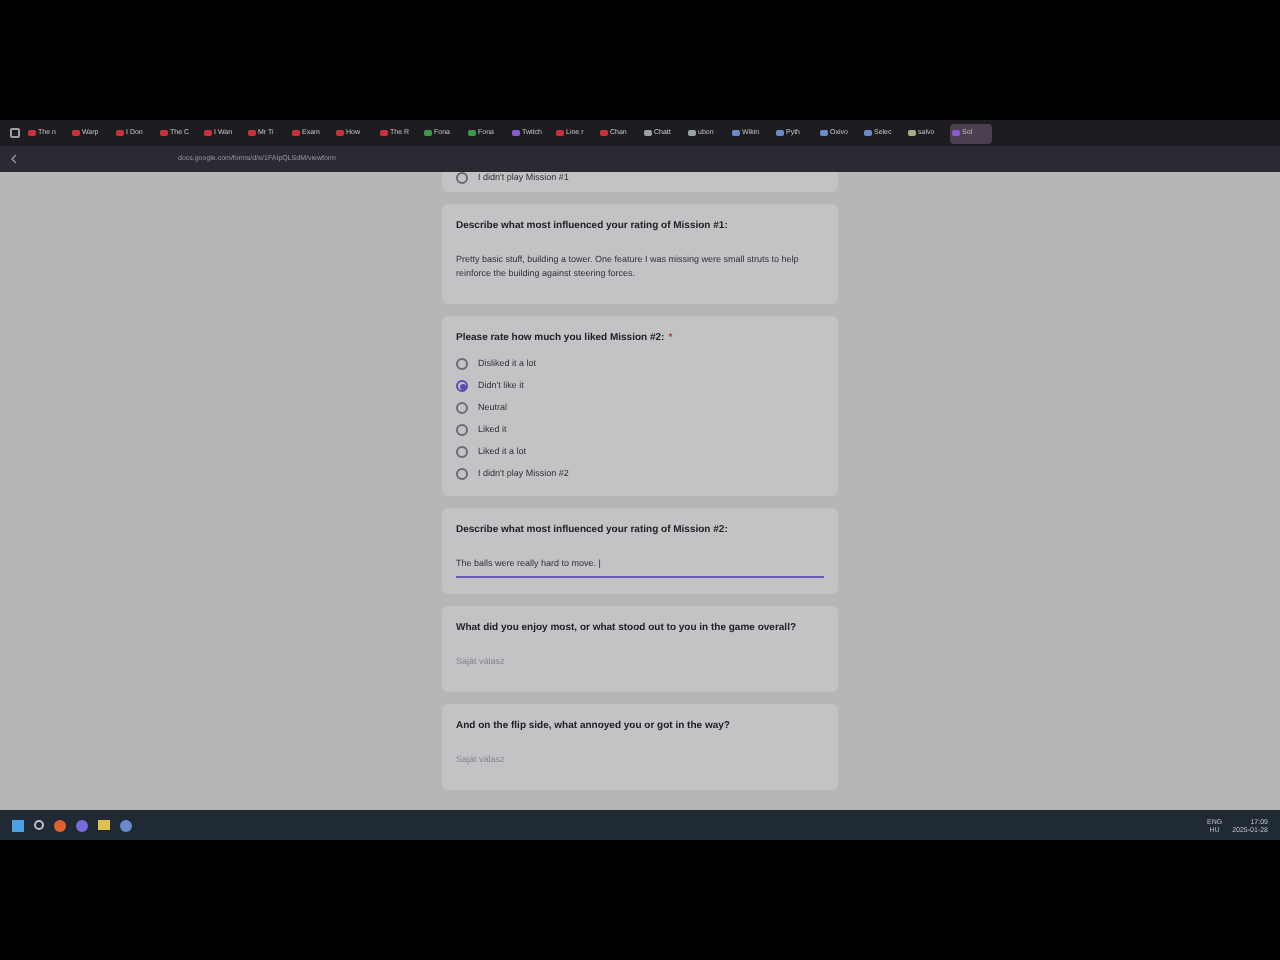 Image resolution: width=1280 pixels, height=960 pixels. Describe the element at coordinates (14, 159) in the screenshot. I see `back-icon` at that location.